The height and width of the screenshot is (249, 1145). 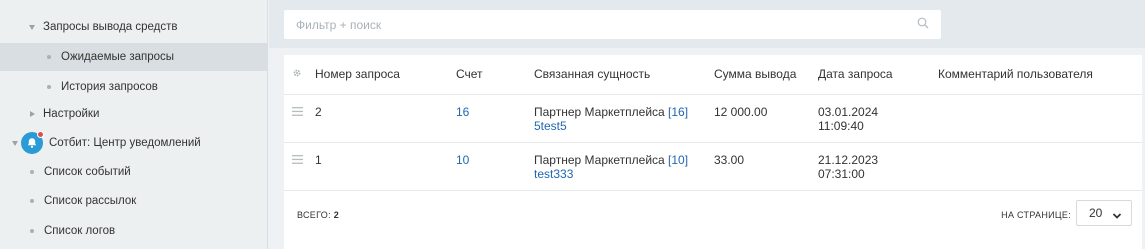 What do you see at coordinates (841, 126) in the screenshot?
I see `request-time: 11:09:40` at bounding box center [841, 126].